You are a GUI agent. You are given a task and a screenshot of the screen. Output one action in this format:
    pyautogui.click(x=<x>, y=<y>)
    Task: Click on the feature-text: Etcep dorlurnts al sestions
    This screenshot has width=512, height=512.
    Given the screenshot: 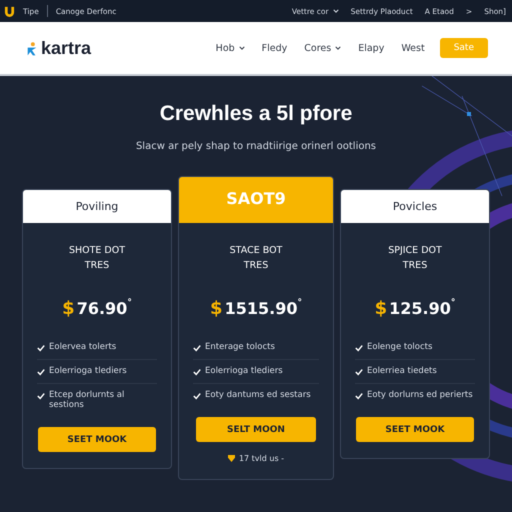 What is the action you would take?
    pyautogui.click(x=87, y=400)
    